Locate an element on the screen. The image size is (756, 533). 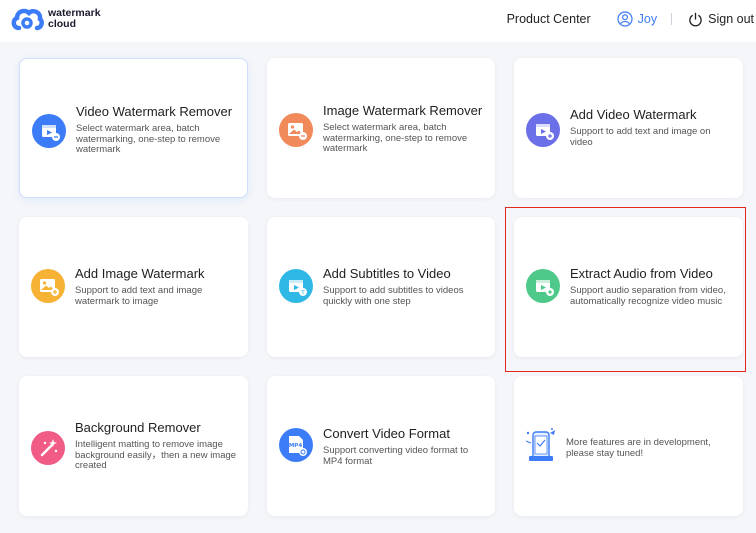
card-title: Image Watermark Remover is located at coordinates (403, 110).